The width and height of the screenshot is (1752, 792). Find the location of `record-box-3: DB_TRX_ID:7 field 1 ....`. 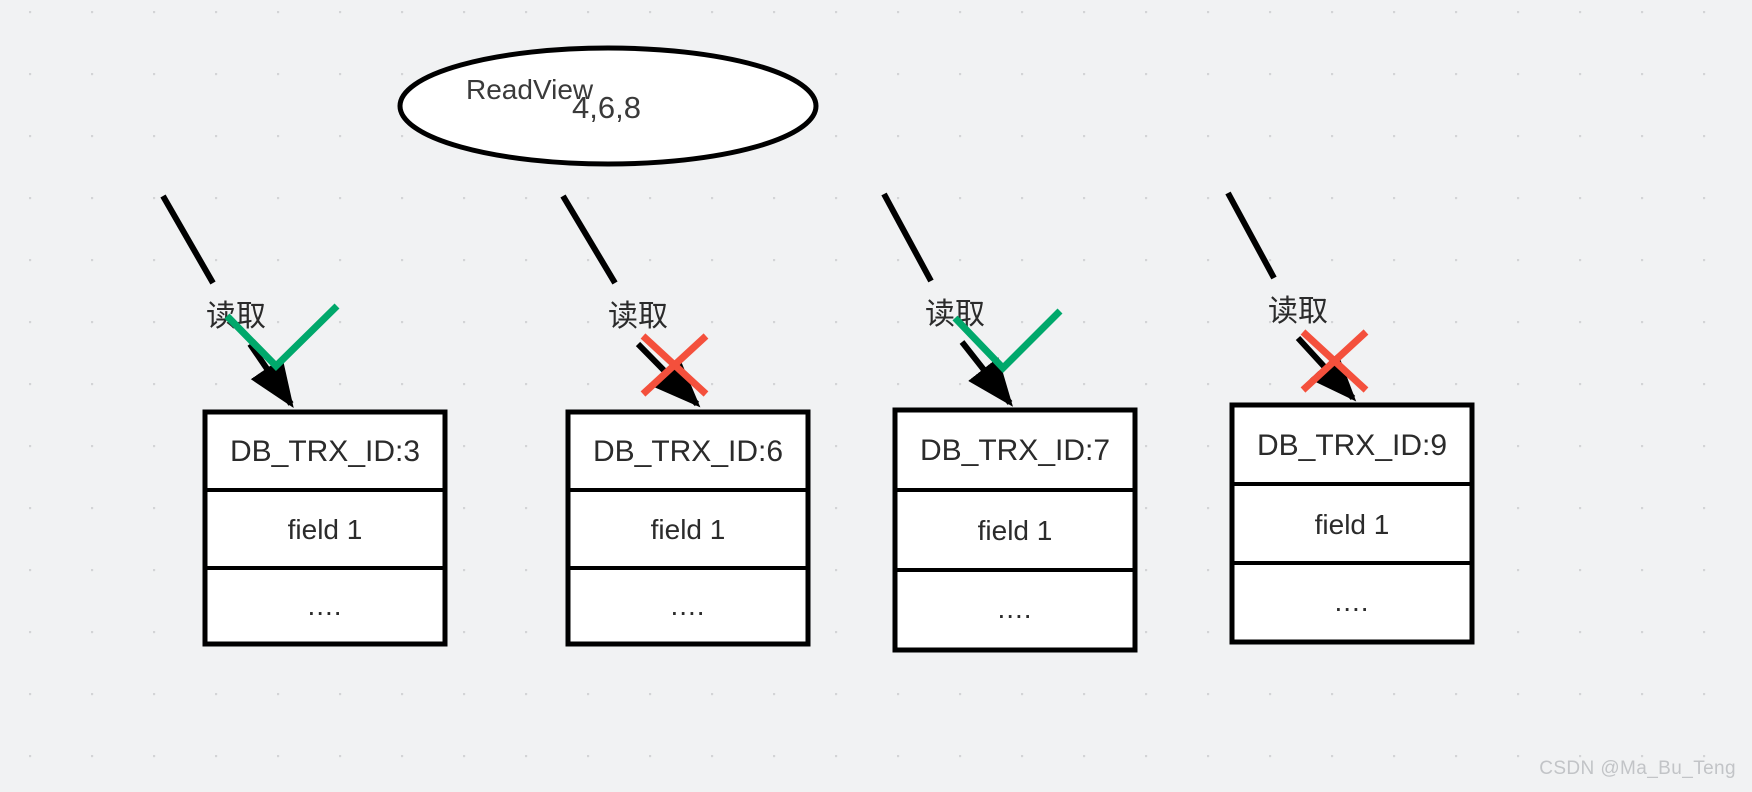

record-box-3: DB_TRX_ID:7 field 1 .... is located at coordinates (1015, 530).